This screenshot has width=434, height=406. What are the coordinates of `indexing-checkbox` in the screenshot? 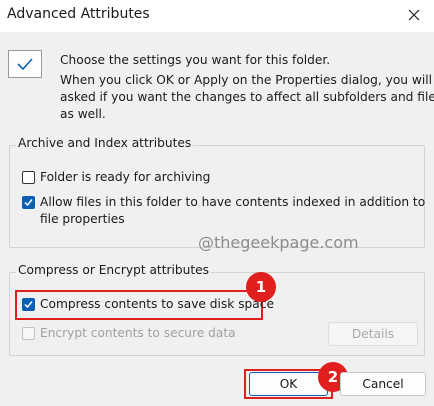 It's located at (28, 202).